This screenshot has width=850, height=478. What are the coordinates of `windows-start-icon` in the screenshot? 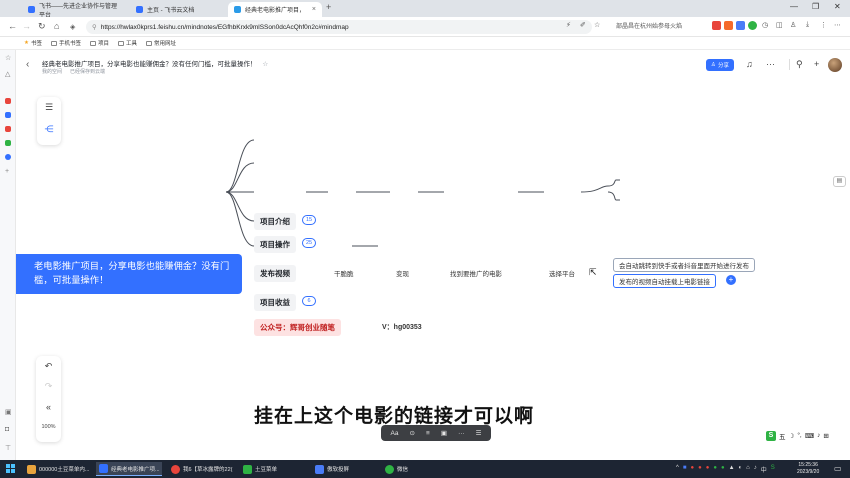 It's located at (10, 468).